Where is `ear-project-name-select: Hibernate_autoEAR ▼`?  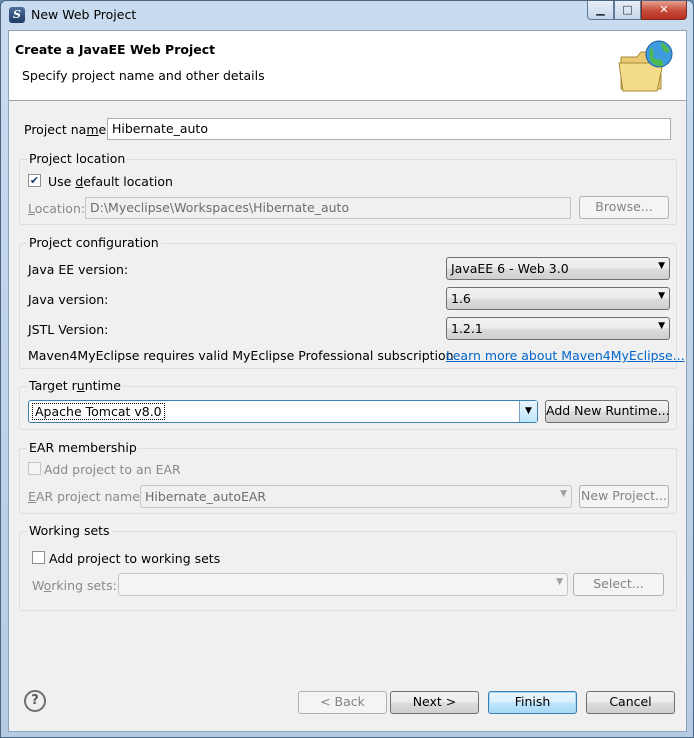 ear-project-name-select: Hibernate_autoEAR ▼ is located at coordinates (356, 496).